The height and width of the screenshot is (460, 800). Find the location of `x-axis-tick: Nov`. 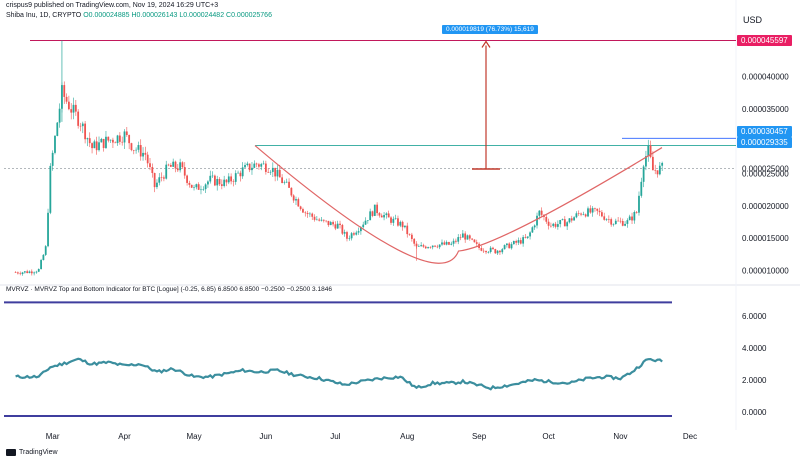

x-axis-tick: Nov is located at coordinates (620, 436).